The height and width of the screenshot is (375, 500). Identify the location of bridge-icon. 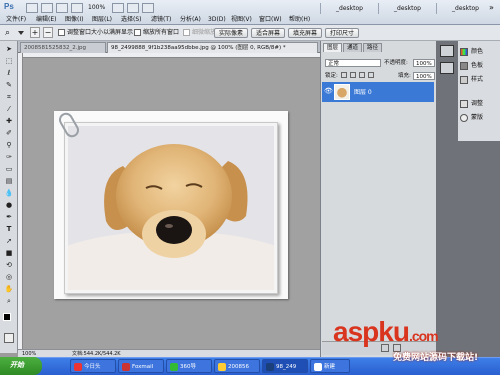
(32, 8).